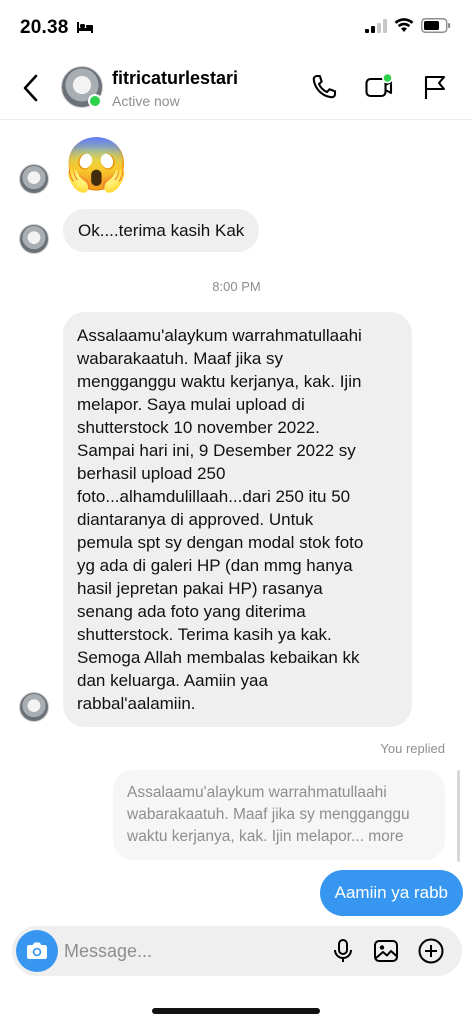 Image resolution: width=473 pixels, height=1024 pixels. What do you see at coordinates (161, 230) in the screenshot?
I see `incoming-message: Ok....terima kasih Kak` at bounding box center [161, 230].